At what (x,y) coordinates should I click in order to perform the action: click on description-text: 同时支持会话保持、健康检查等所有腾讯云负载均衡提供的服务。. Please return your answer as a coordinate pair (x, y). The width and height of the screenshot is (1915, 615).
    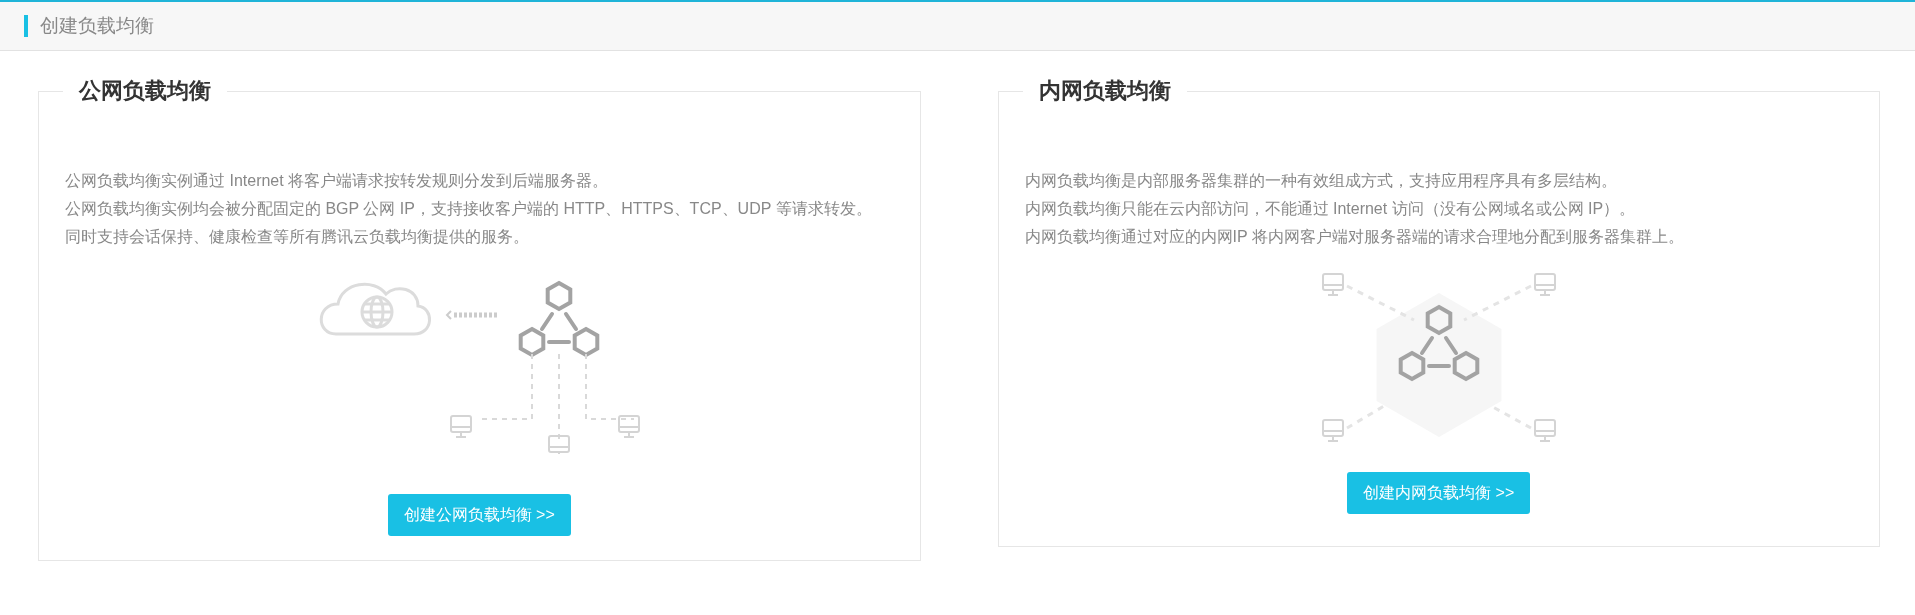
    Looking at the image, I should click on (297, 237).